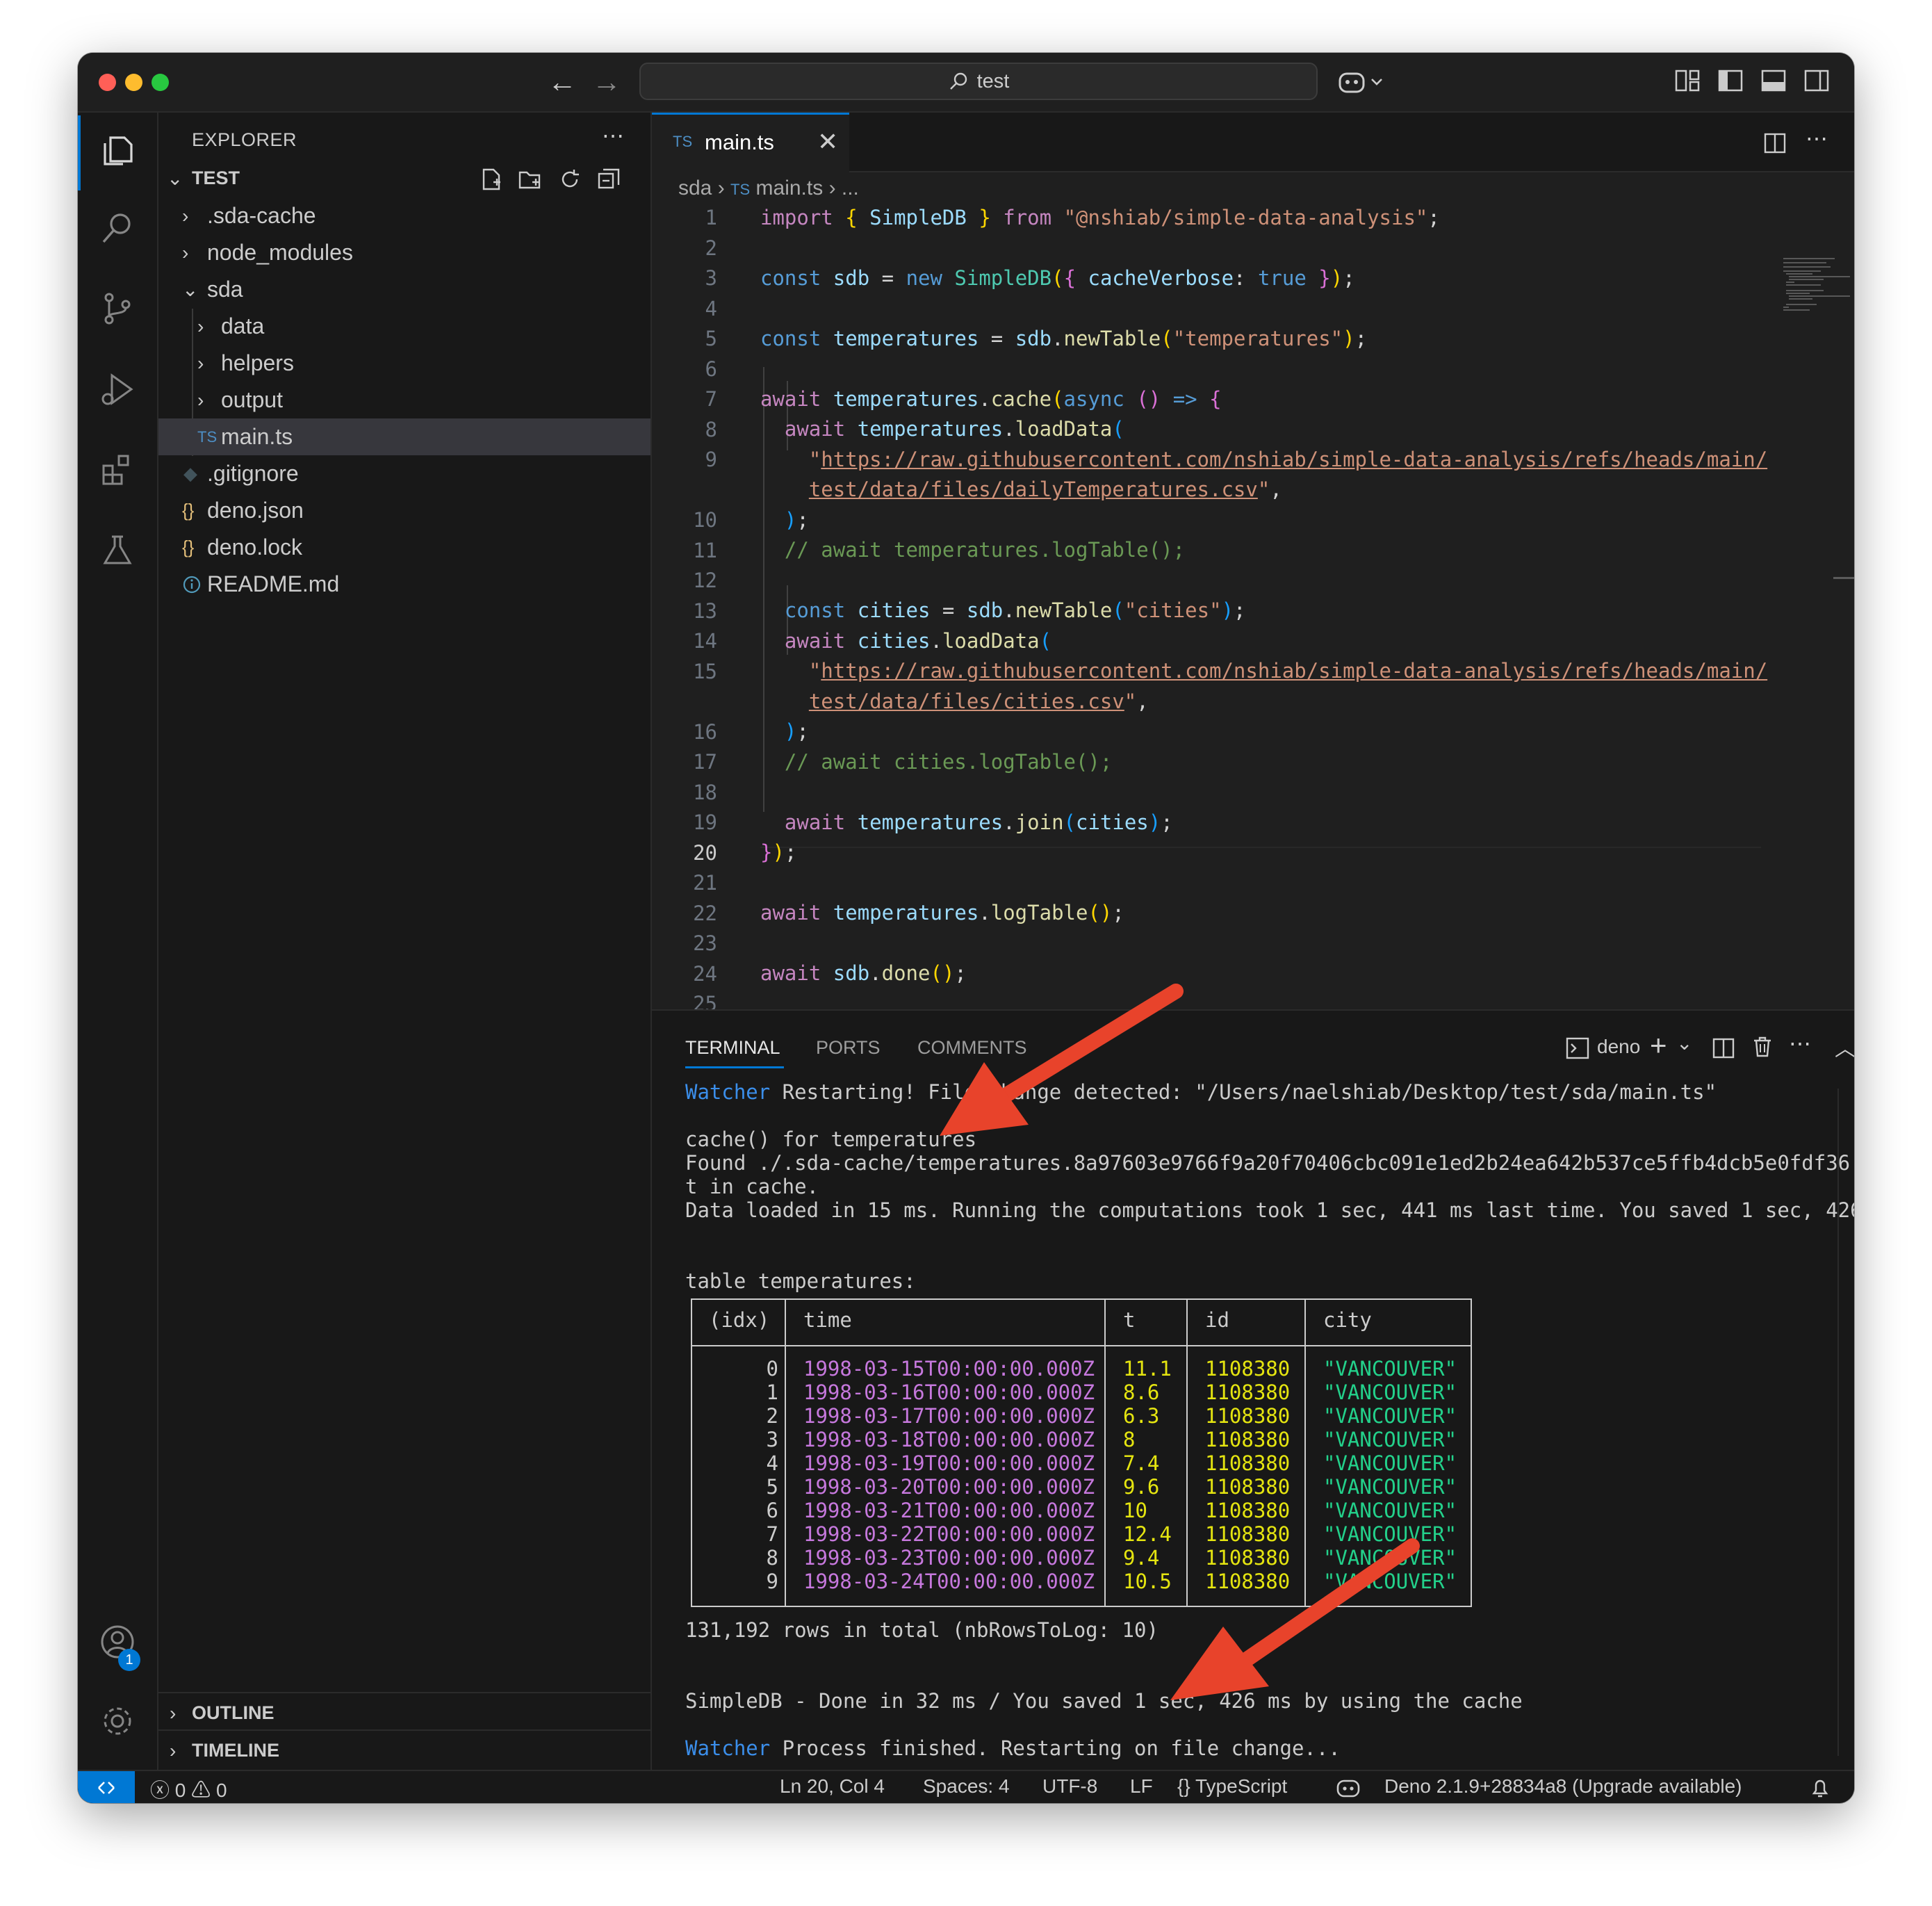 The height and width of the screenshot is (1906, 1932). What do you see at coordinates (750, 142) in the screenshot?
I see `tab-main-ts: TS main.ts ✕` at bounding box center [750, 142].